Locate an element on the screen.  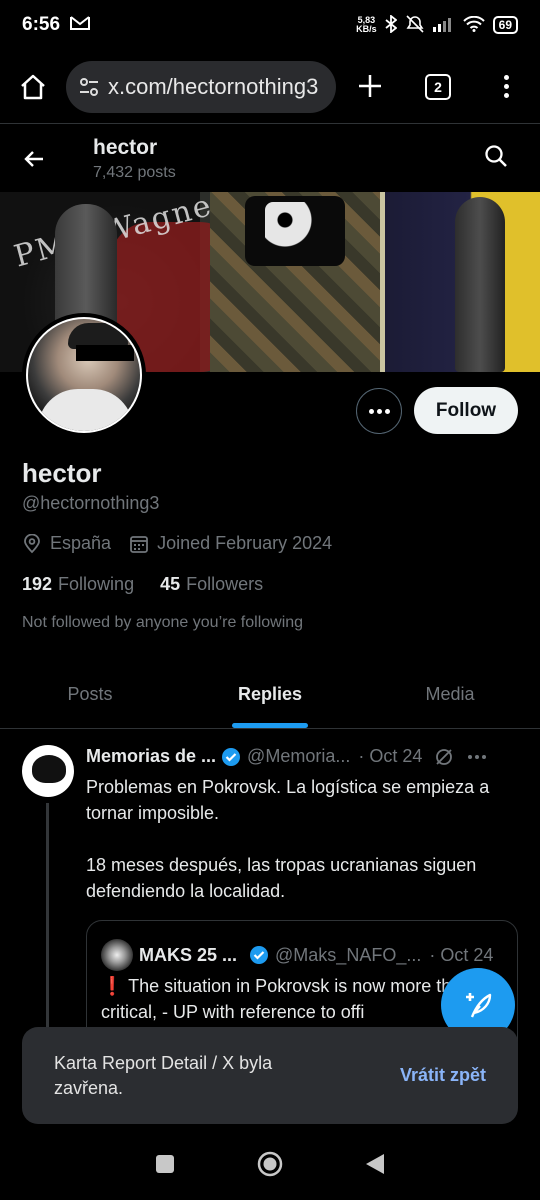
tweet-more-button is located at coordinates (477, 756).